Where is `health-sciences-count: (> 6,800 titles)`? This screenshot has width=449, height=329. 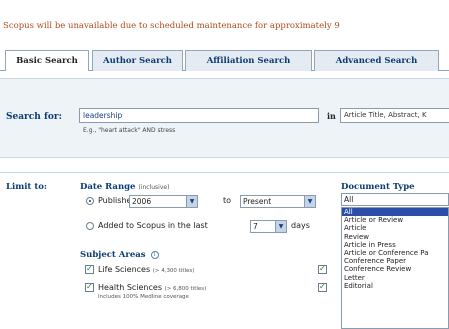
health-sciences-count: (> 6,800 titles) is located at coordinates (185, 289).